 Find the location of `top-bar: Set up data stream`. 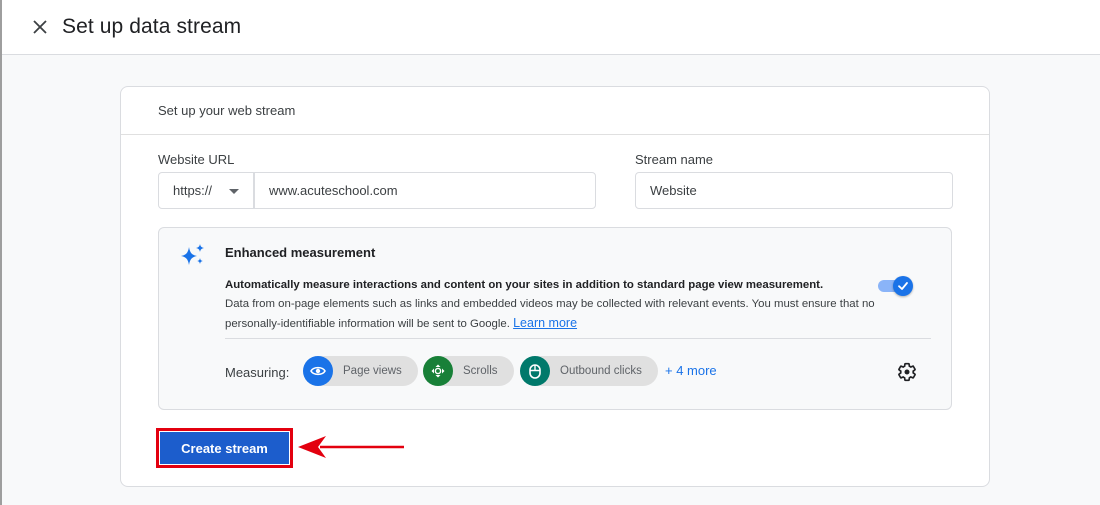

top-bar: Set up data stream is located at coordinates (551, 27).